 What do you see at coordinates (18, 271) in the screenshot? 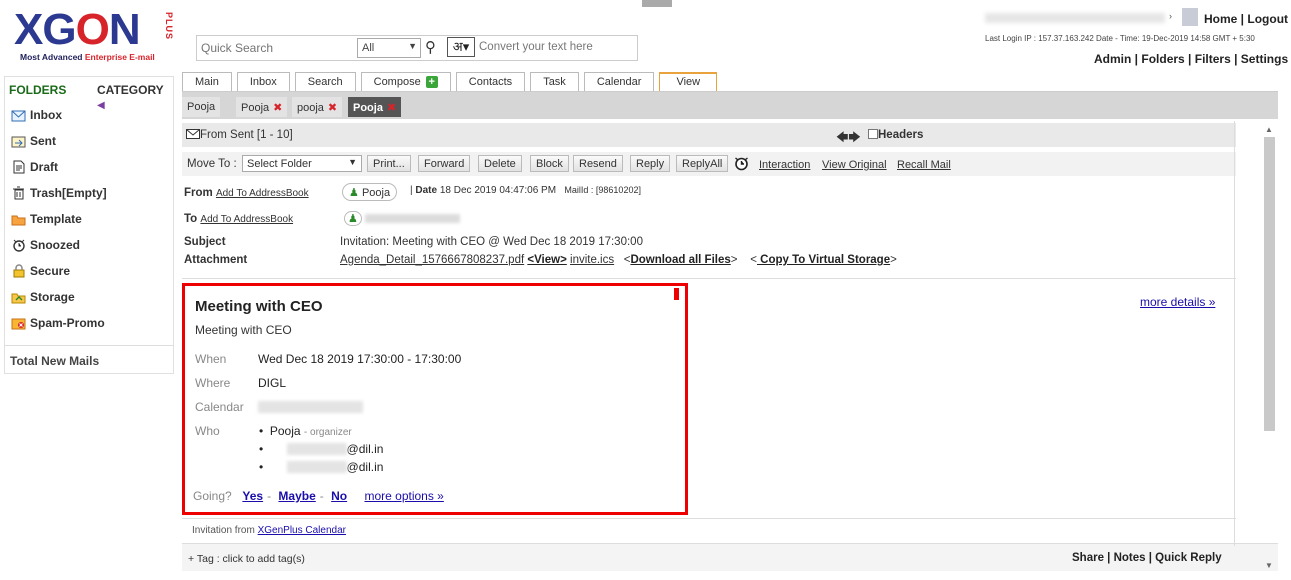
I see `lock-icon` at bounding box center [18, 271].